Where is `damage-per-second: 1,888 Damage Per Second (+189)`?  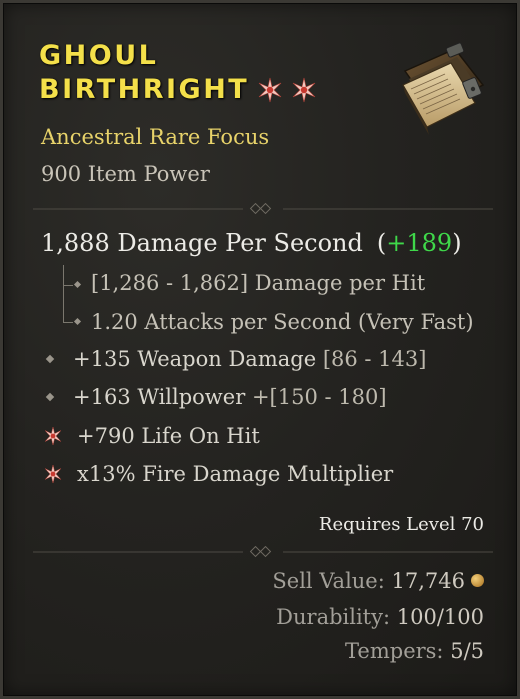
damage-per-second: 1,888 Damage Per Second (+189) is located at coordinates (251, 243).